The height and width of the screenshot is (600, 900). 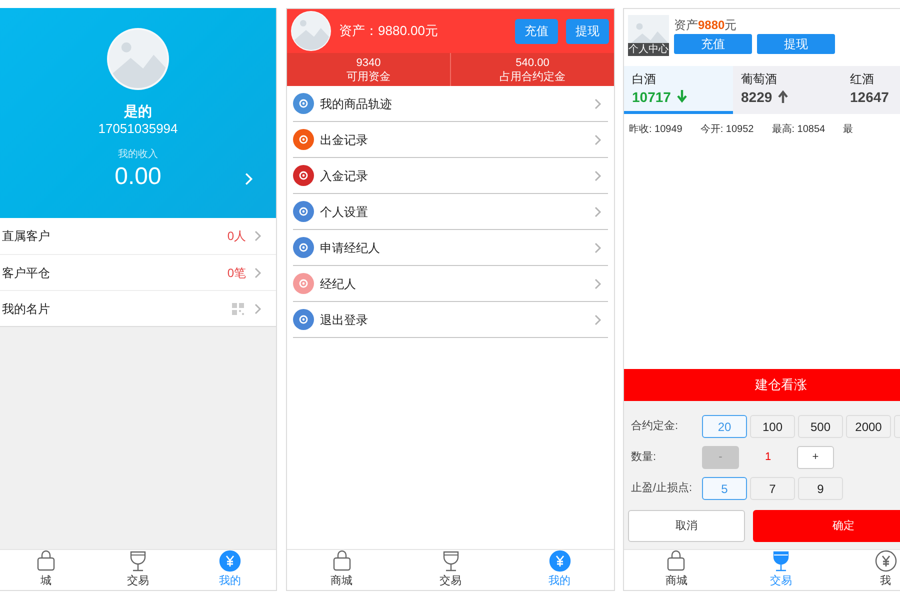 What do you see at coordinates (450, 104) in the screenshot?
I see `menu-row: 我的商品轨迹` at bounding box center [450, 104].